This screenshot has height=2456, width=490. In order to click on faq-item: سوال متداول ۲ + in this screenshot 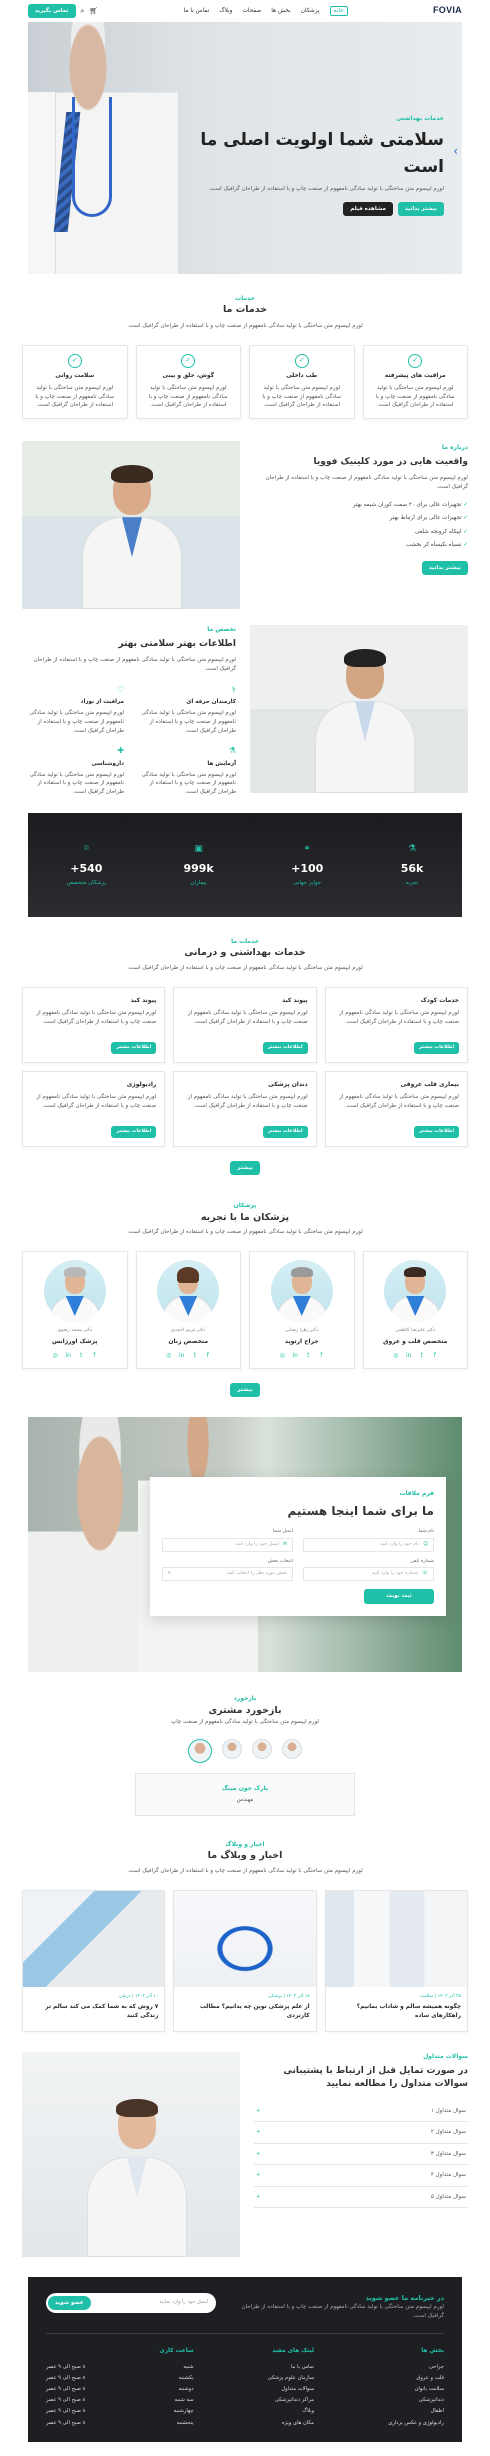, I will do `click(361, 2133)`.